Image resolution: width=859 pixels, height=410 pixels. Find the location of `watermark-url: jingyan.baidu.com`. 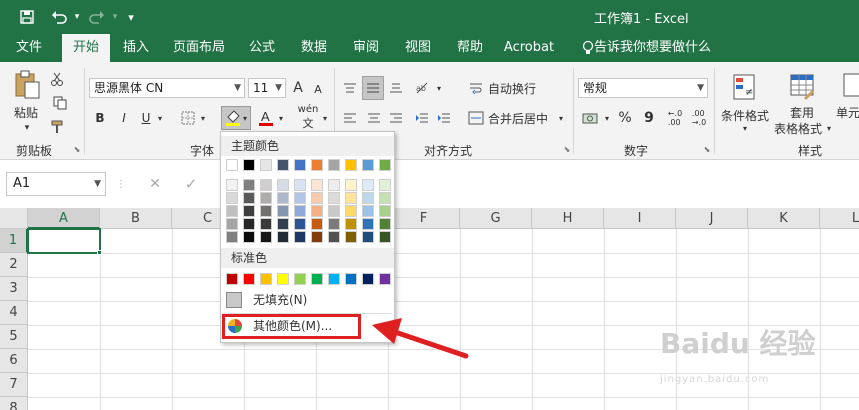

watermark-url: jingyan.baidu.com is located at coordinates (715, 379).